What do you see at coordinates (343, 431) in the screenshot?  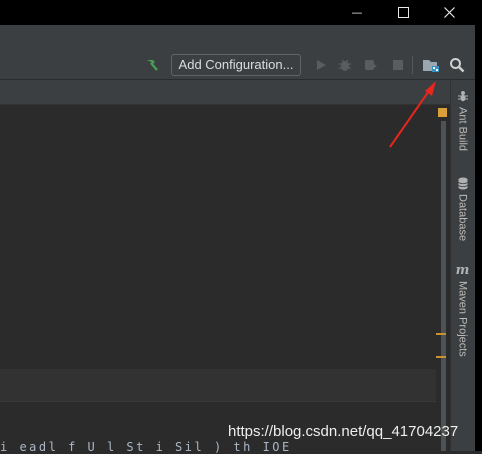 I see `watermark: https://blog.csdn.net/qq_41704237` at bounding box center [343, 431].